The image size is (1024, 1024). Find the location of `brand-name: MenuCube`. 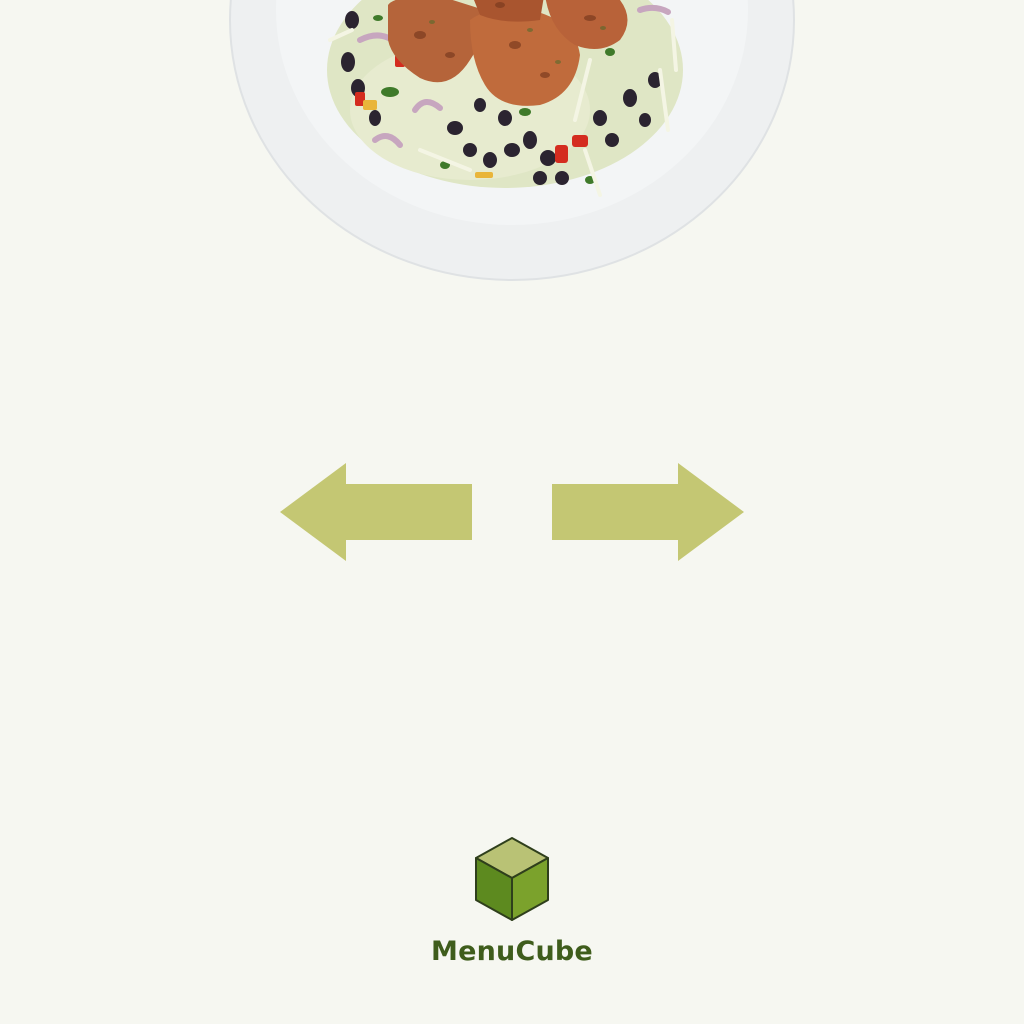

brand-name: MenuCube is located at coordinates (512, 951).